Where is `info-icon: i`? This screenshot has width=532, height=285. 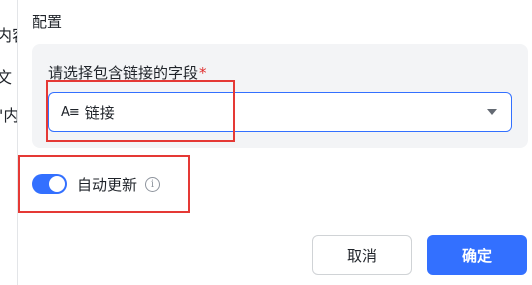 info-icon: i is located at coordinates (153, 184).